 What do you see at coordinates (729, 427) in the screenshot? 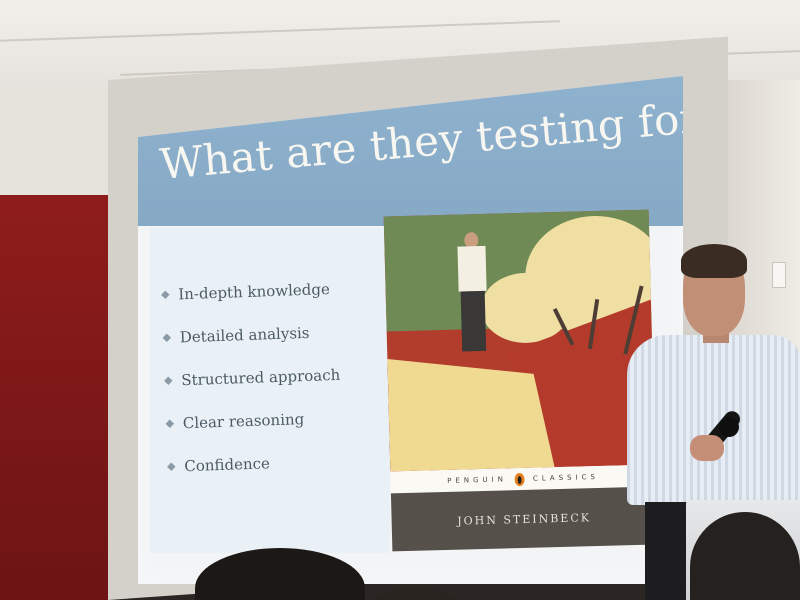
I see `microphone-head` at bounding box center [729, 427].